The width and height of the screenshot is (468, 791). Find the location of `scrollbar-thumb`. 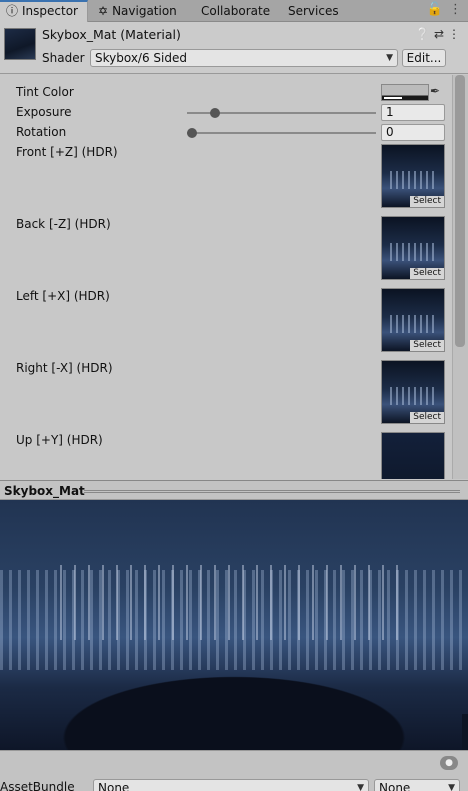

scrollbar-thumb is located at coordinates (460, 211).